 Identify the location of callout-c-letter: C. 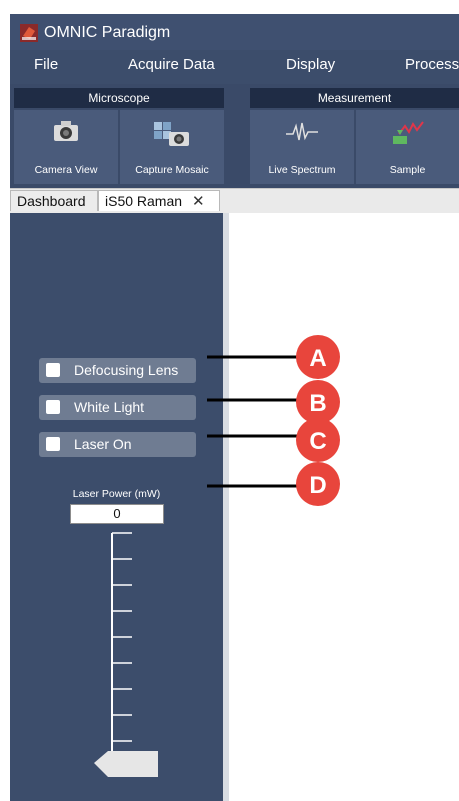
(317, 441).